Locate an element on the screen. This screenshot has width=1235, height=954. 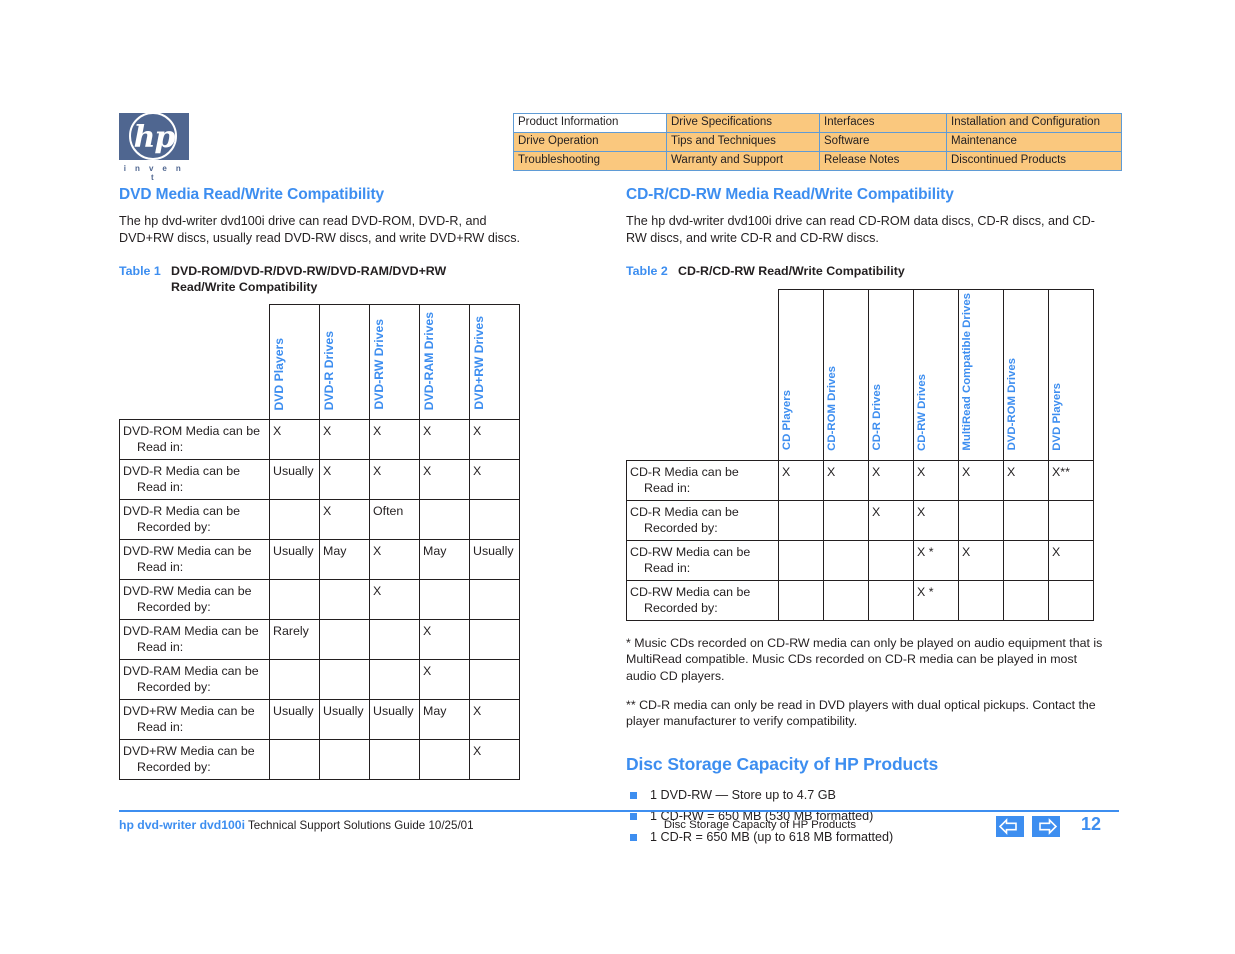
table-row: DVD-R Media can be Recorded by: X Often is located at coordinates (319, 519).